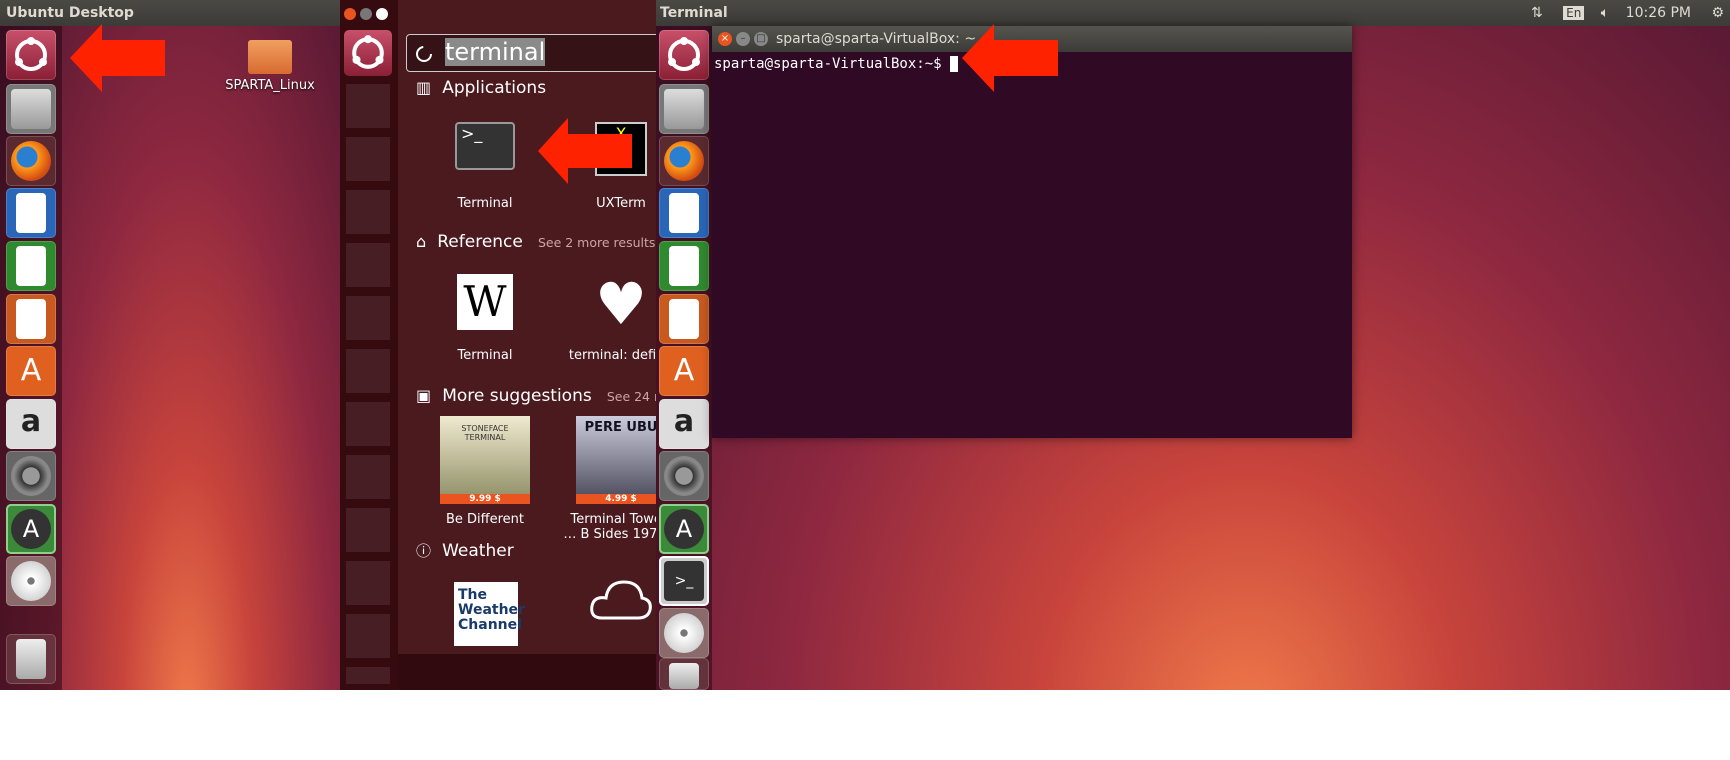 This screenshot has height=760, width=1730. Describe the element at coordinates (616, 499) in the screenshot. I see `price-tag: 4.99 $` at that location.